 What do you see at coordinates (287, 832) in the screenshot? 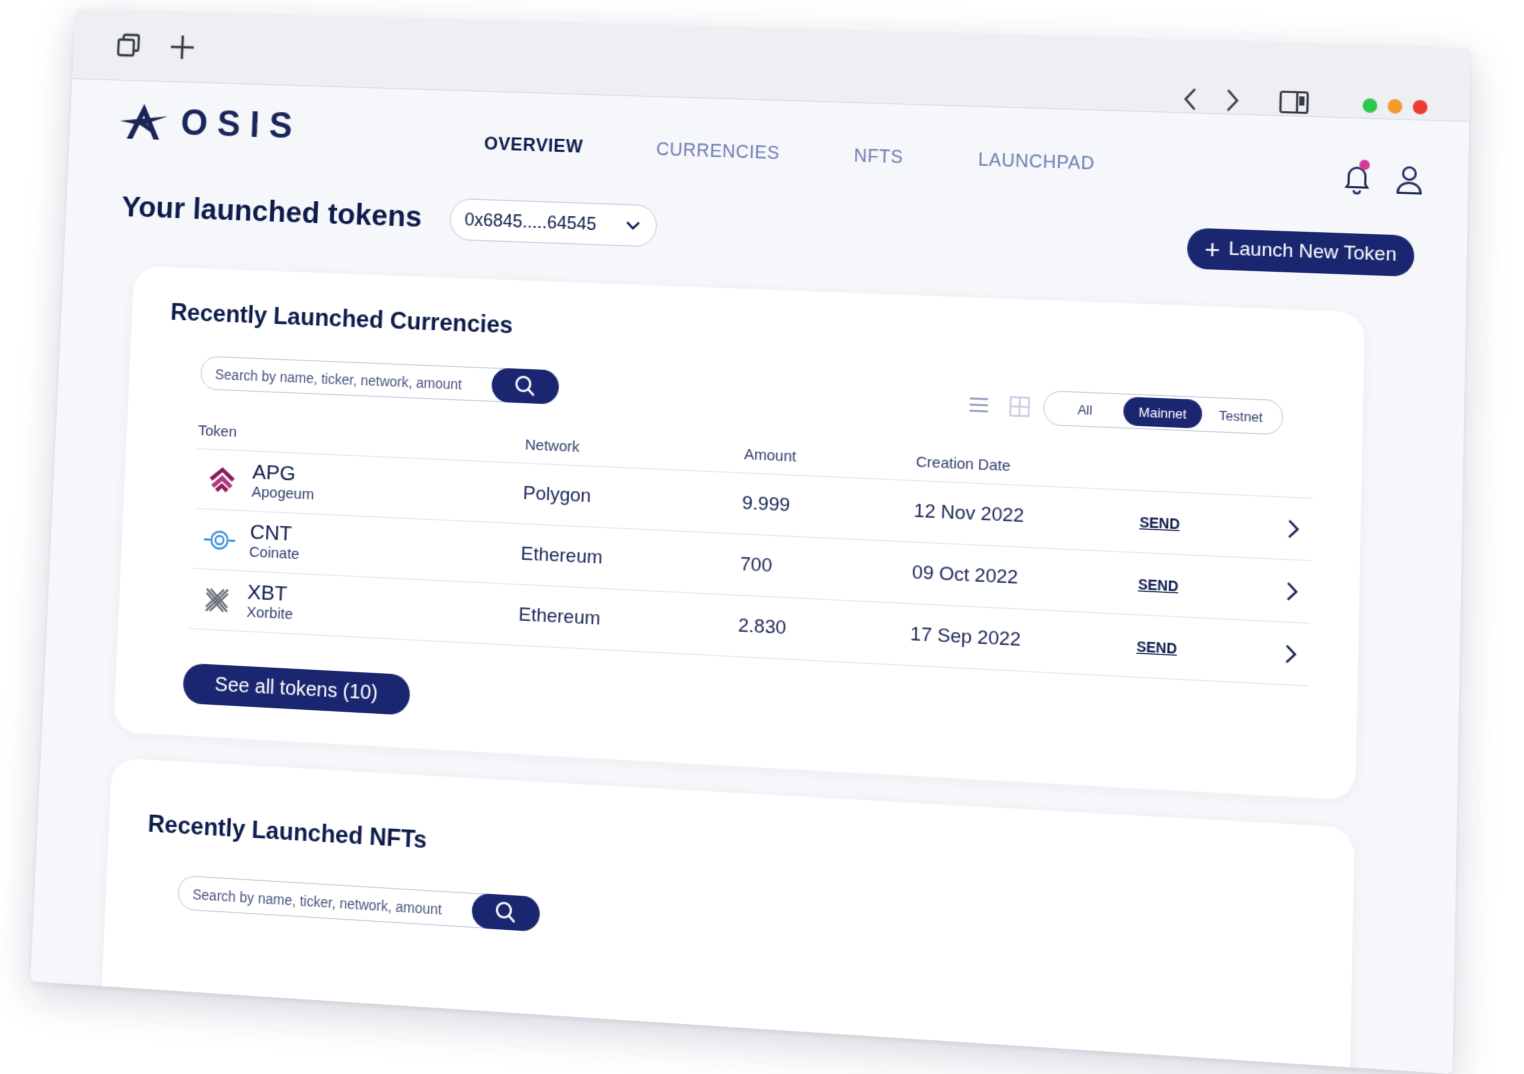
I see `nfts-title: Recently Launched NFTs` at bounding box center [287, 832].